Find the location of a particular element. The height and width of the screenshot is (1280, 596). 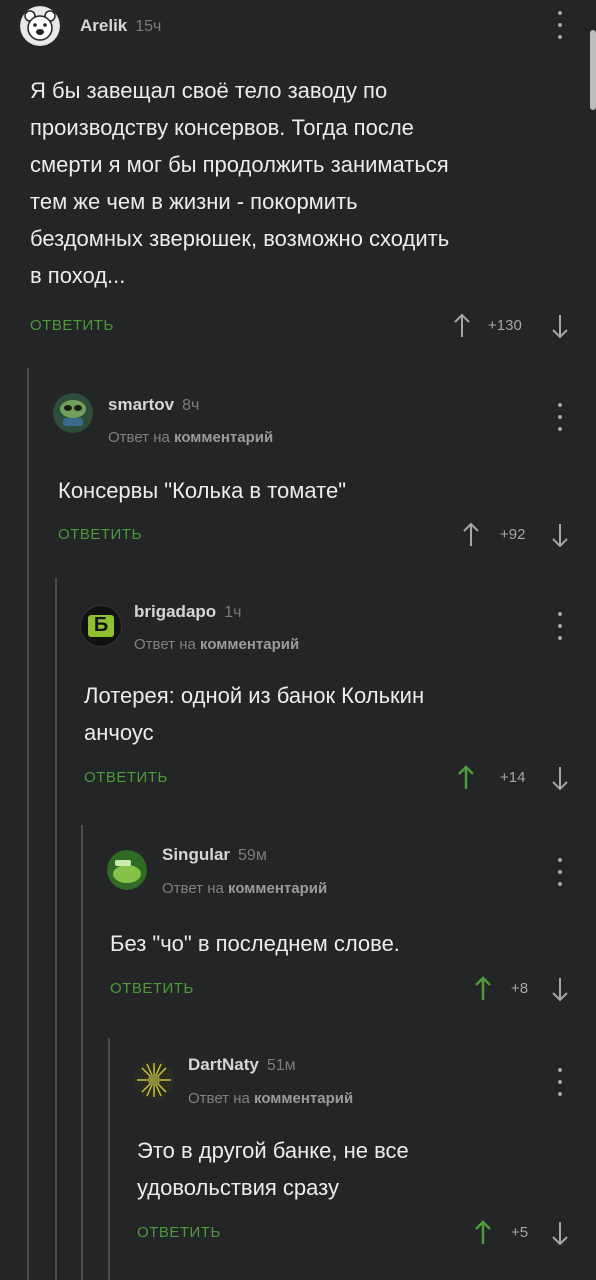

timestamp: 8ч is located at coordinates (191, 405).